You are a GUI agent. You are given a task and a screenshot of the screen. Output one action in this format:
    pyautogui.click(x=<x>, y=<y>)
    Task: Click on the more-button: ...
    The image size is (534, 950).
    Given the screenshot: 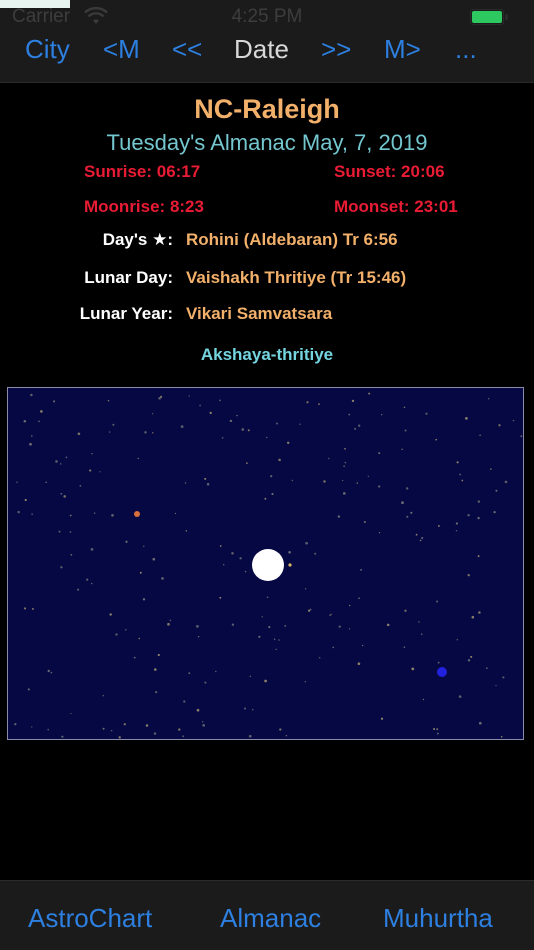 What is the action you would take?
    pyautogui.click(x=466, y=49)
    